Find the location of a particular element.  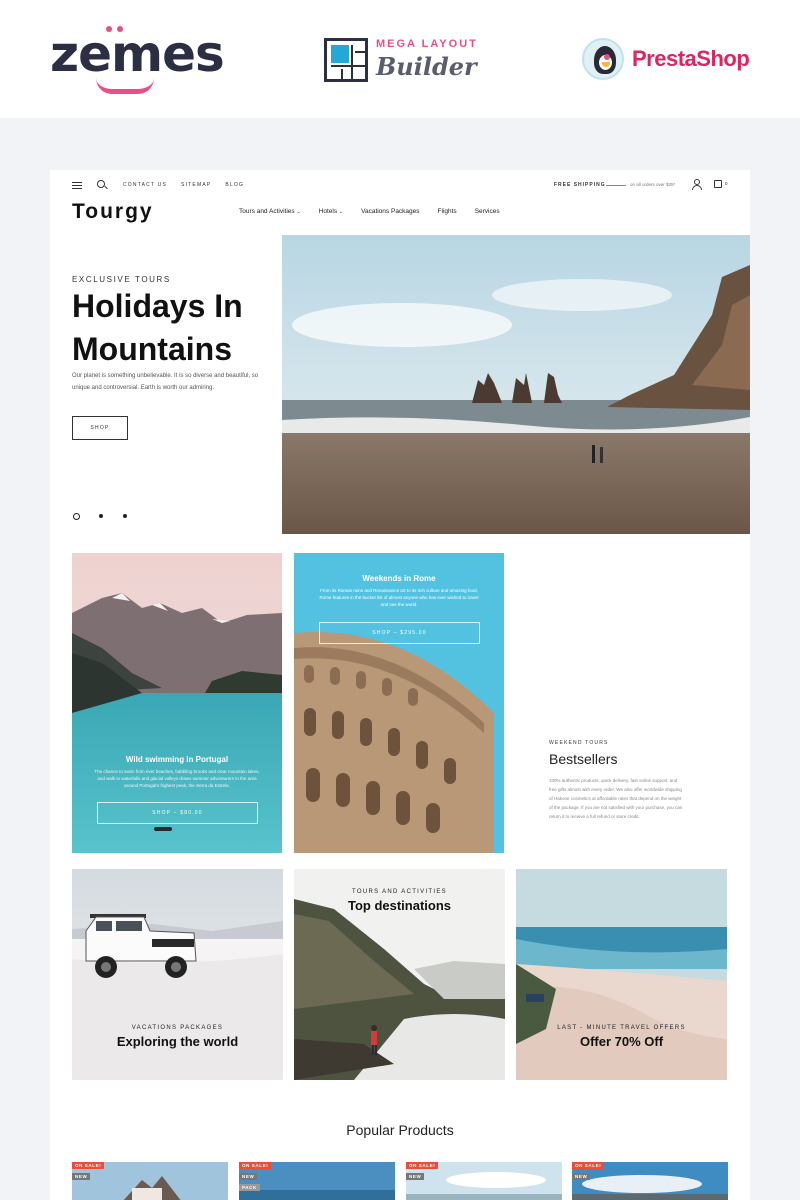

top-links: CONTACT US SITEMAP BLOG is located at coordinates (183, 185).